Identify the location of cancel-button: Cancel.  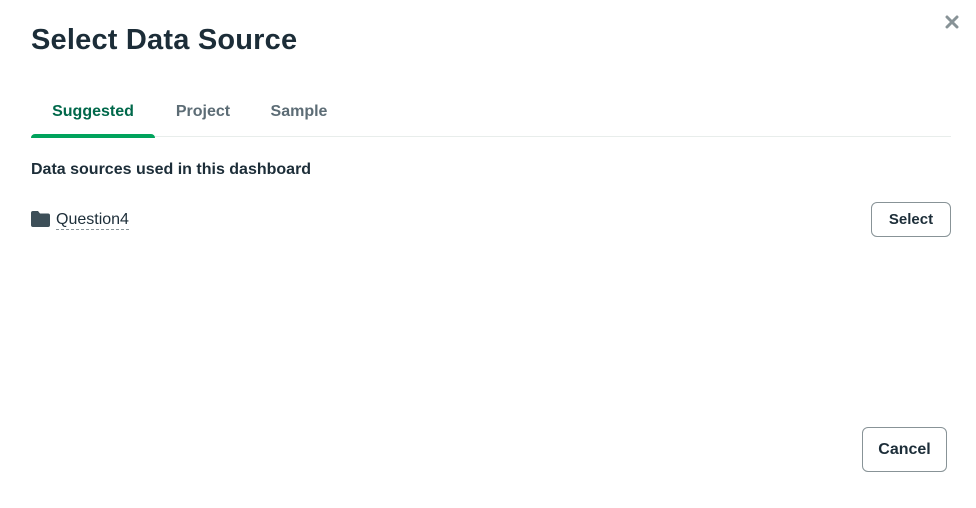
(904, 449).